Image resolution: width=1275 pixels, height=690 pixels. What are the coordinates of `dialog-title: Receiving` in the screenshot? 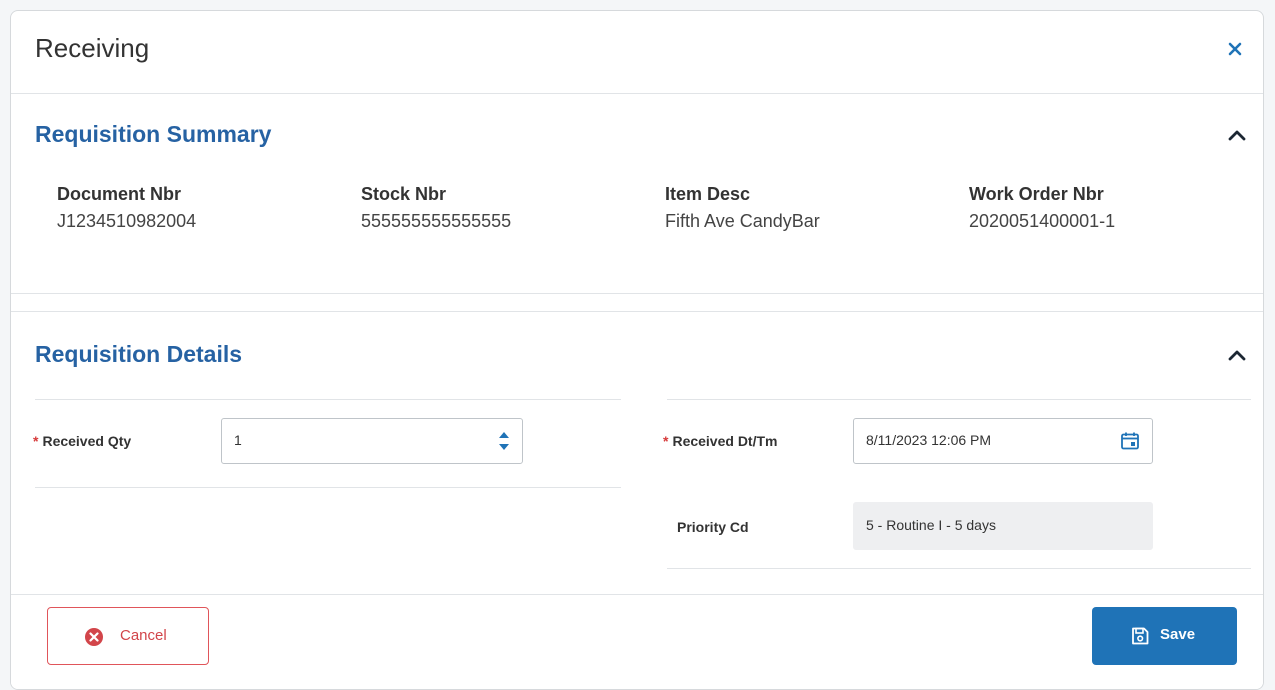 It's located at (92, 48).